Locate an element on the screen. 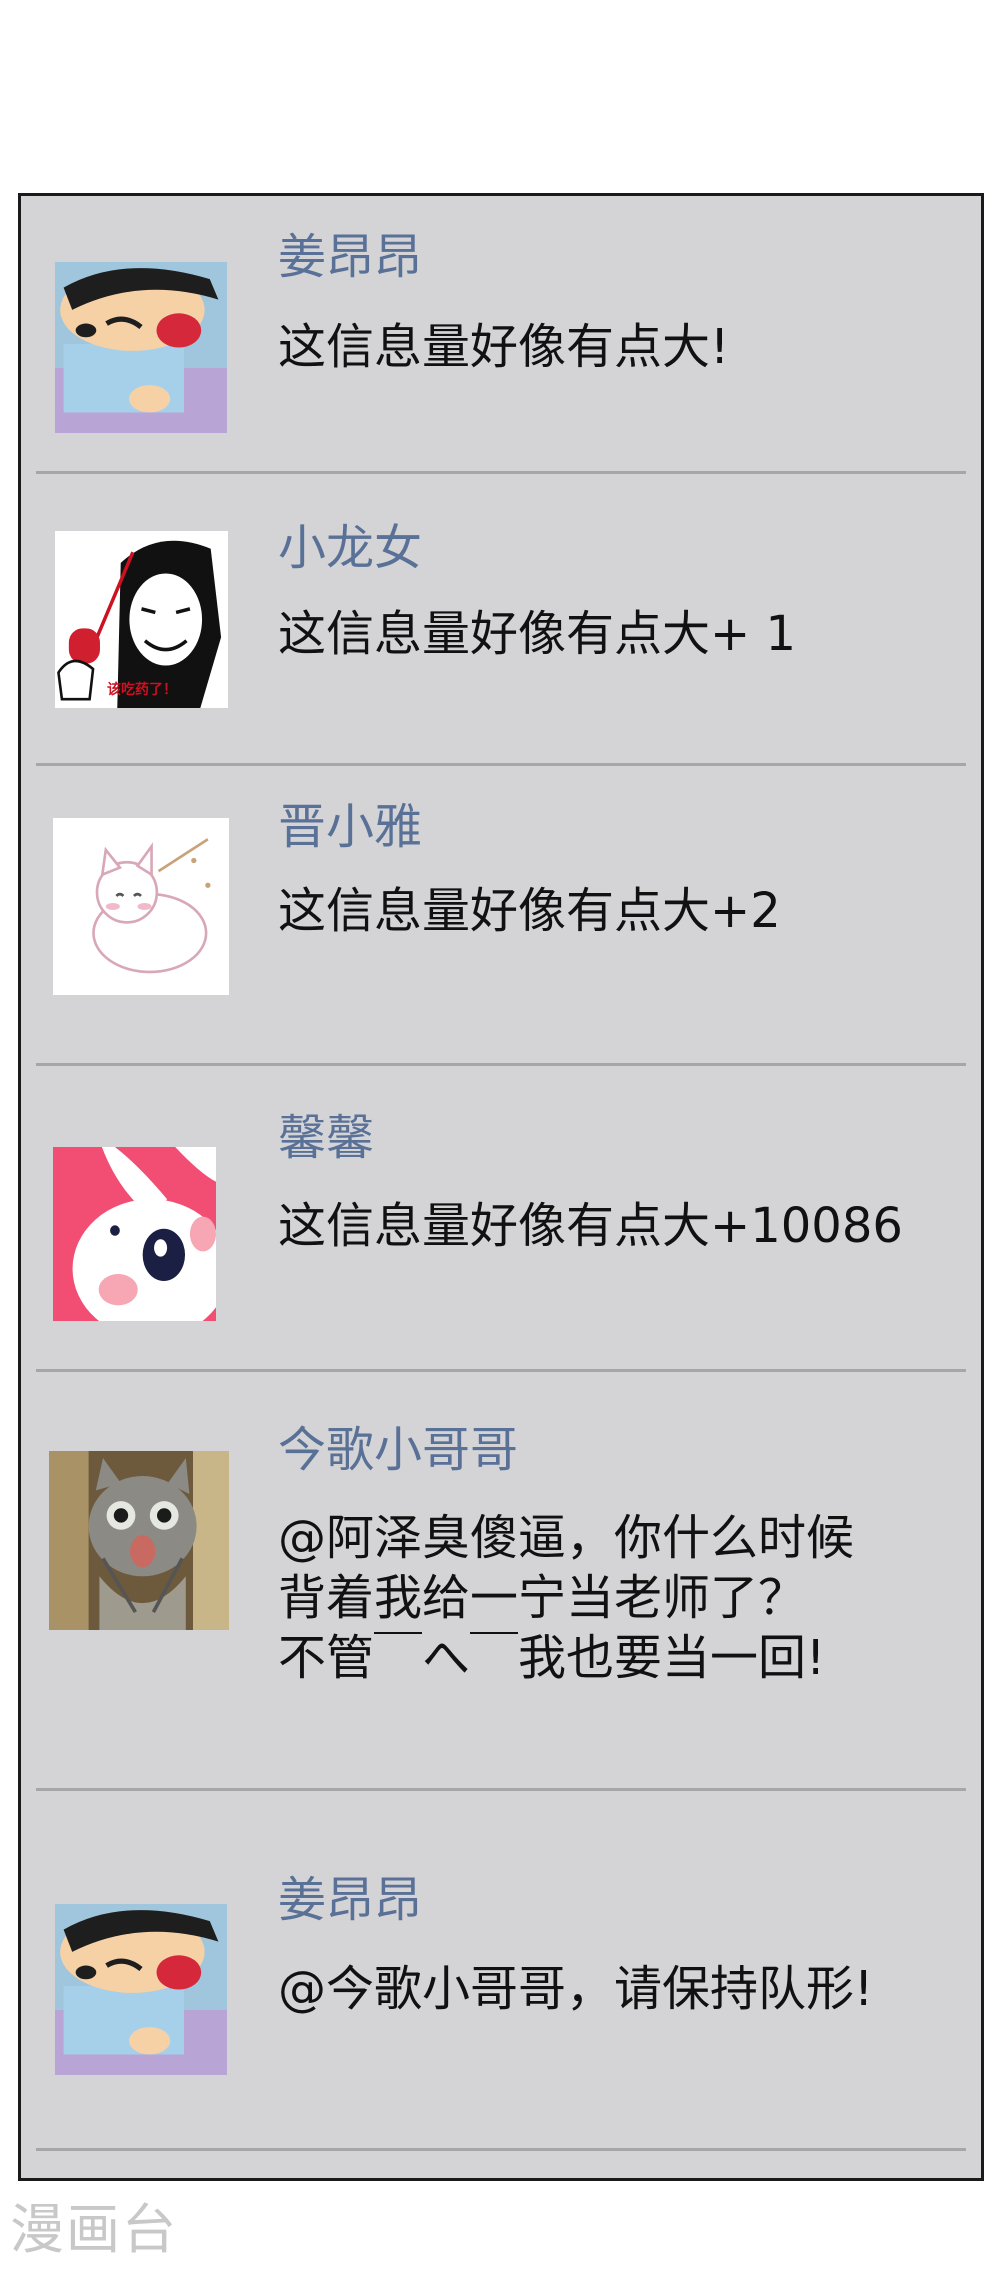  white-cat-avatar is located at coordinates (141, 906).